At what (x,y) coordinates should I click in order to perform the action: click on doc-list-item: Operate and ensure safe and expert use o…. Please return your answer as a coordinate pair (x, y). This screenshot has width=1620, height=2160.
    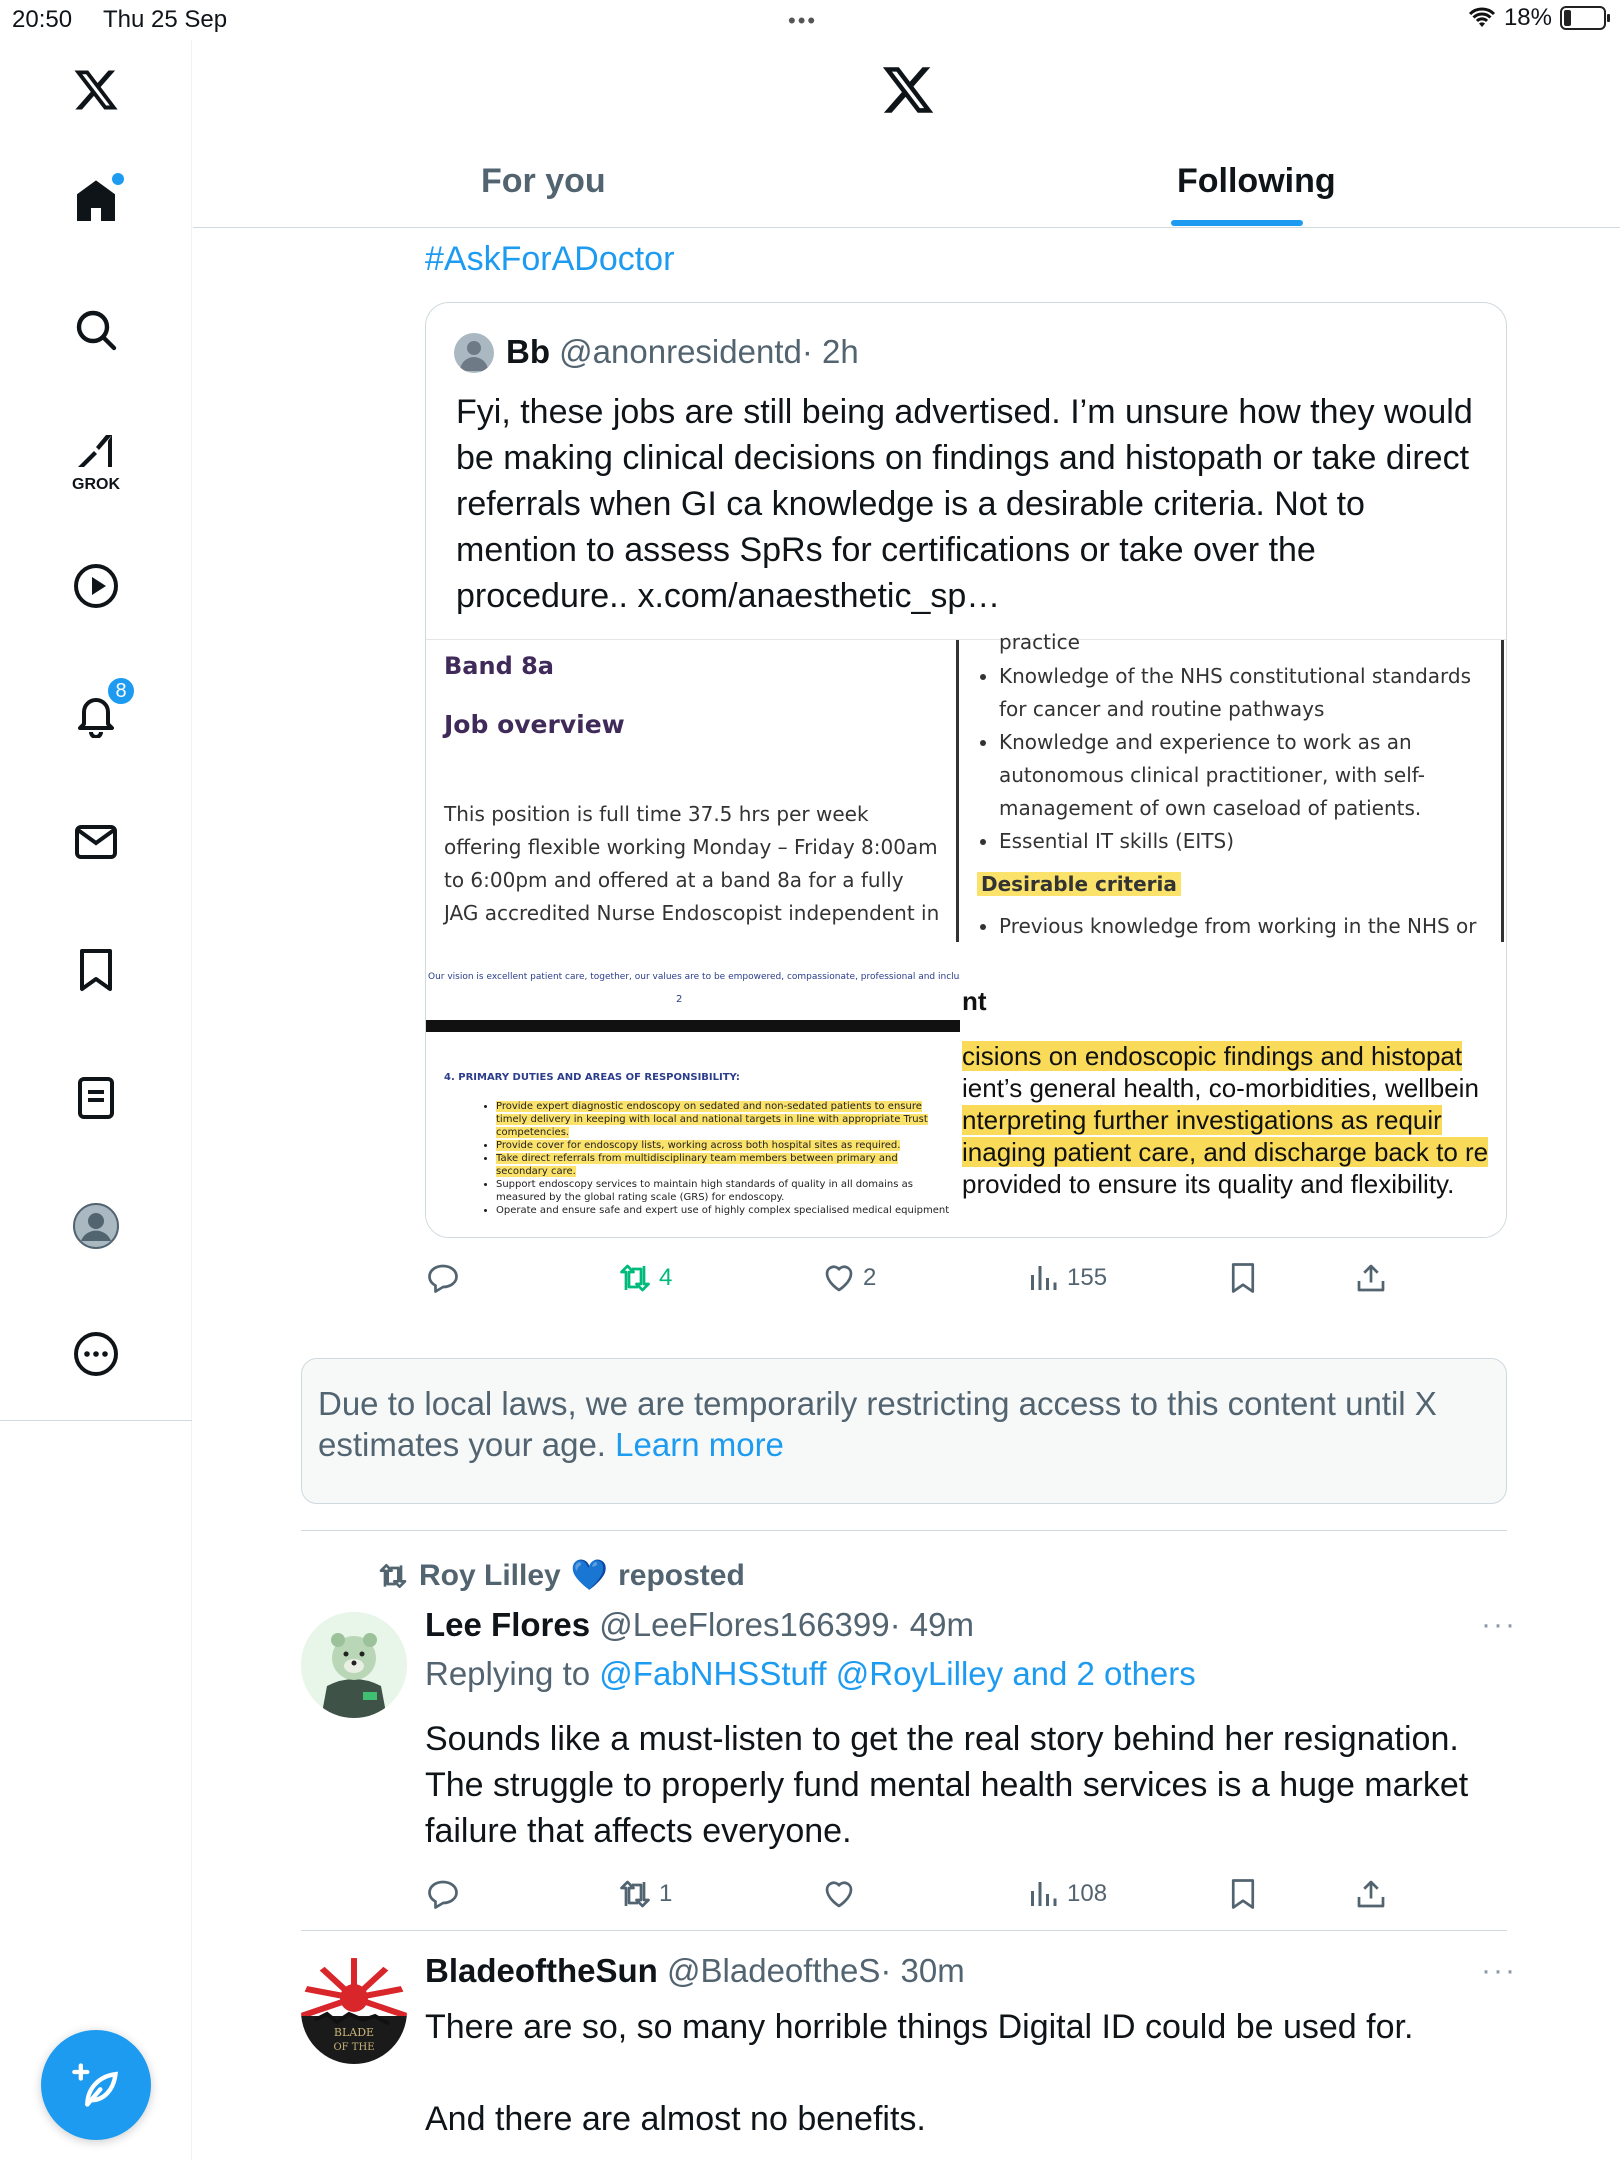
    Looking at the image, I should click on (724, 1210).